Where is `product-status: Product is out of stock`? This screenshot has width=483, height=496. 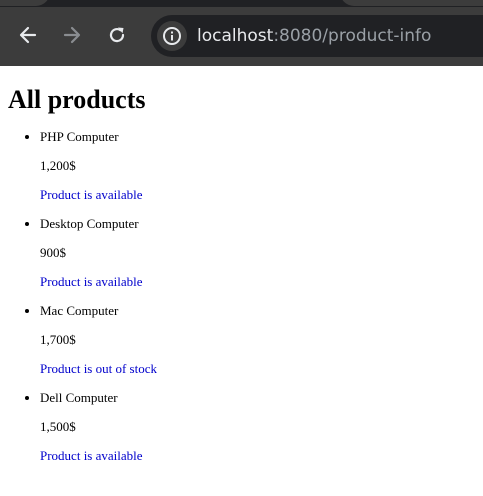 product-status: Product is out of stock is located at coordinates (98, 368).